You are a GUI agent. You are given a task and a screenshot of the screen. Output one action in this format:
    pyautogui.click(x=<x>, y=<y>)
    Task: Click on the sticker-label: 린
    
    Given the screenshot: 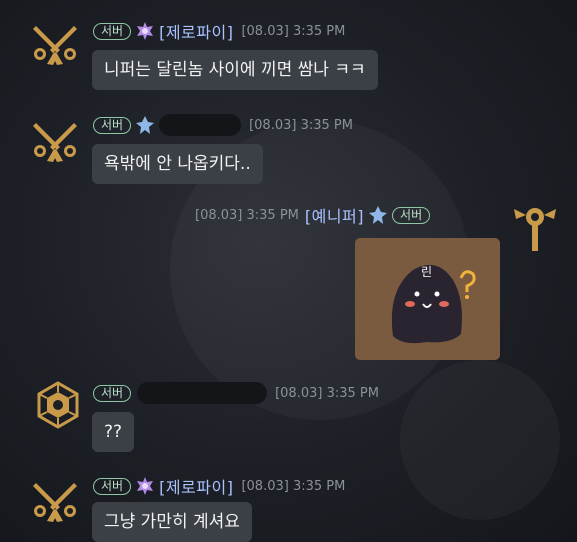 What is the action you would take?
    pyautogui.click(x=426, y=272)
    